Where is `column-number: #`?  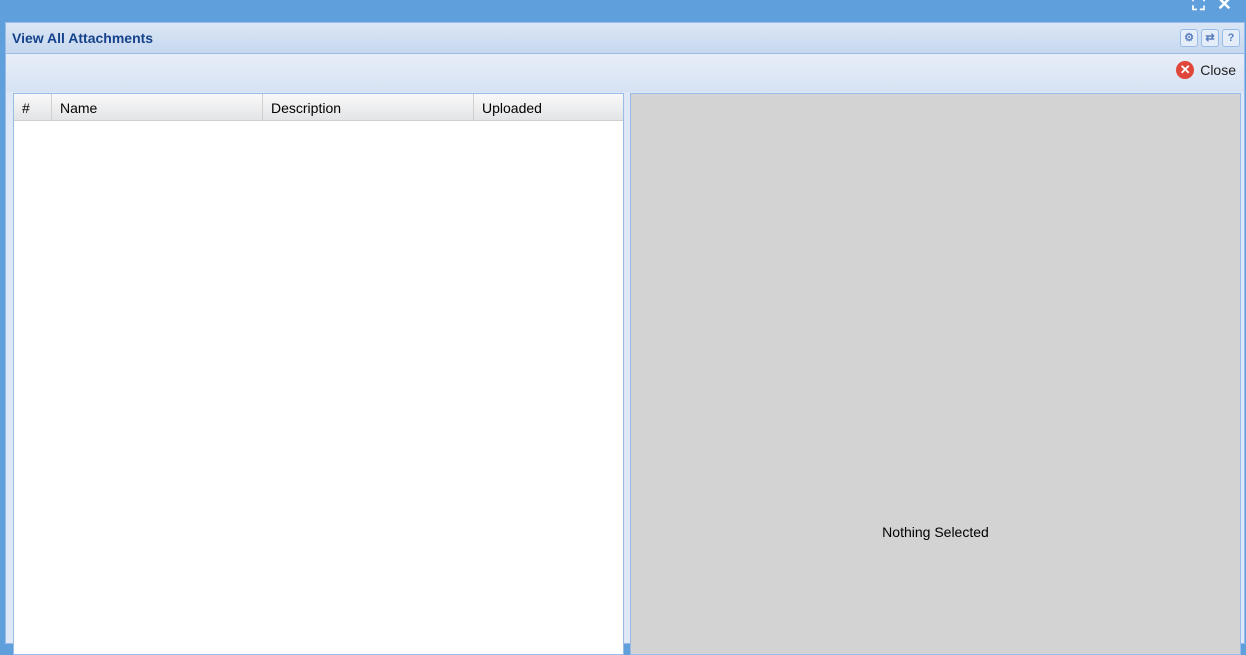 column-number: # is located at coordinates (33, 107).